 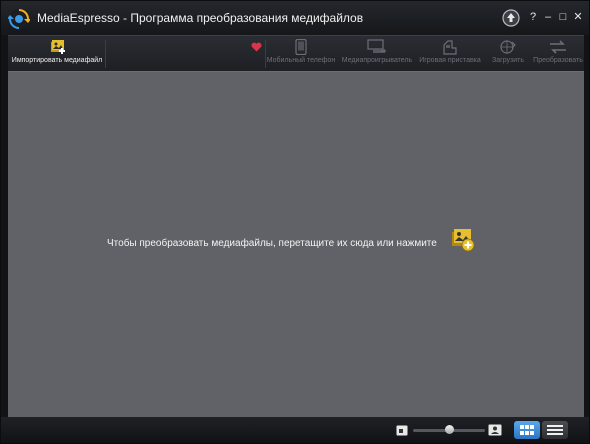 I want to click on upload-button: Загрузить, so click(x=508, y=53).